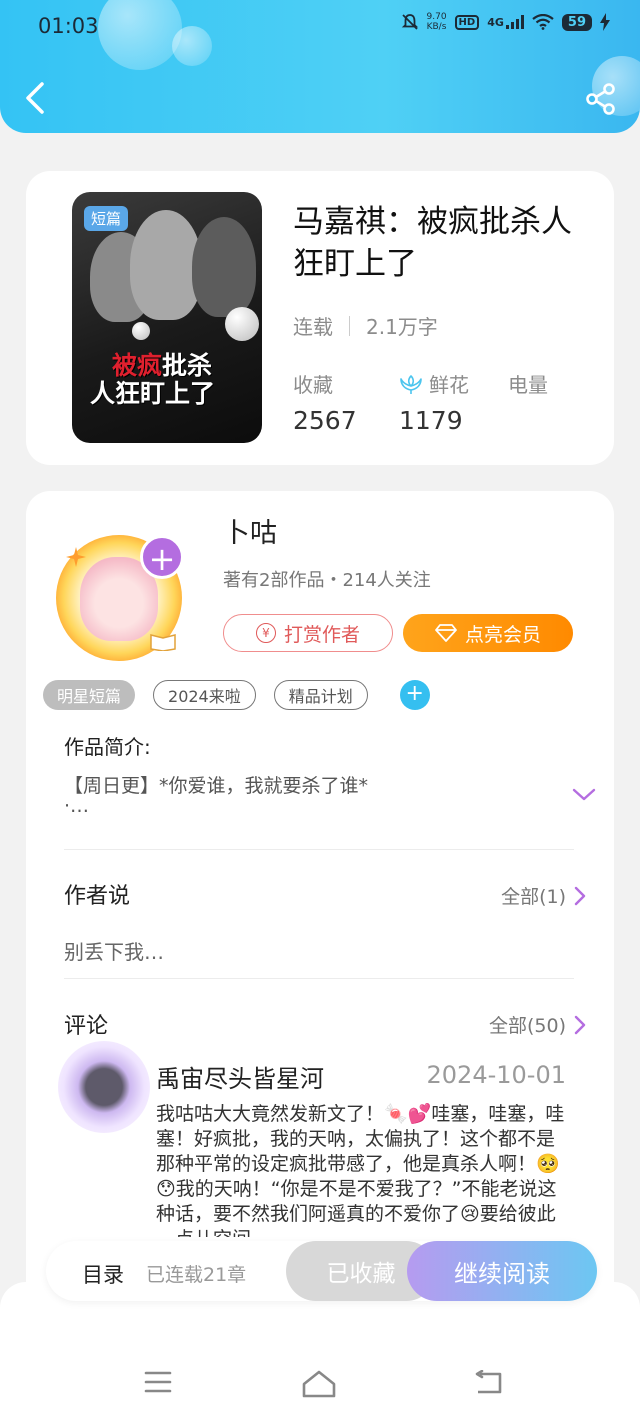 This screenshot has width=640, height=1422. What do you see at coordinates (167, 317) in the screenshot?
I see `book-cover: 短篇 被疯批杀 人狂盯上了` at bounding box center [167, 317].